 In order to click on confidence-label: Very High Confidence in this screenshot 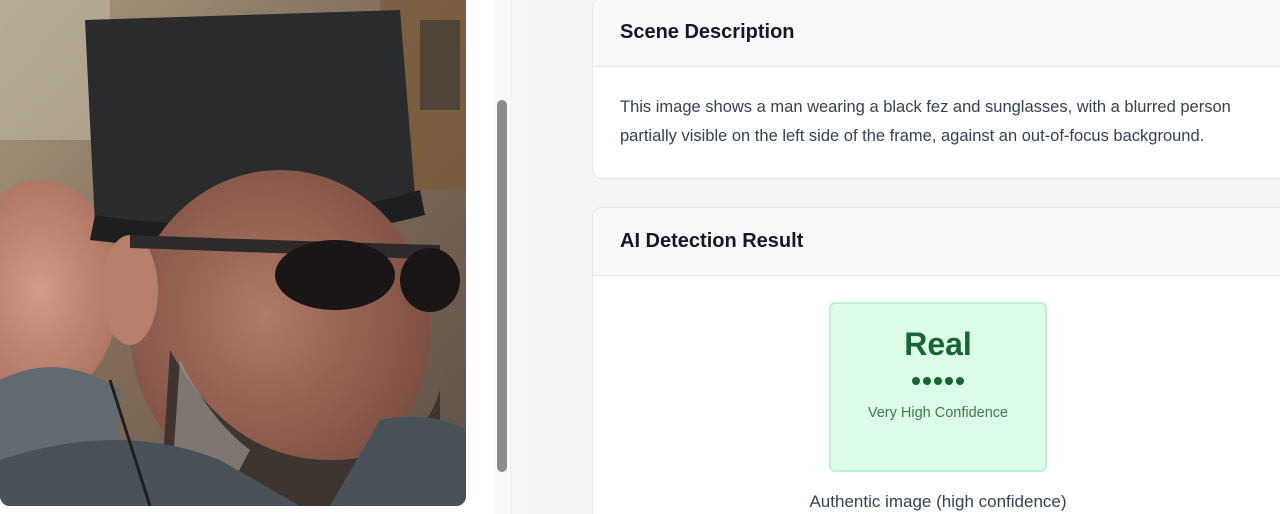, I will do `click(938, 413)`.